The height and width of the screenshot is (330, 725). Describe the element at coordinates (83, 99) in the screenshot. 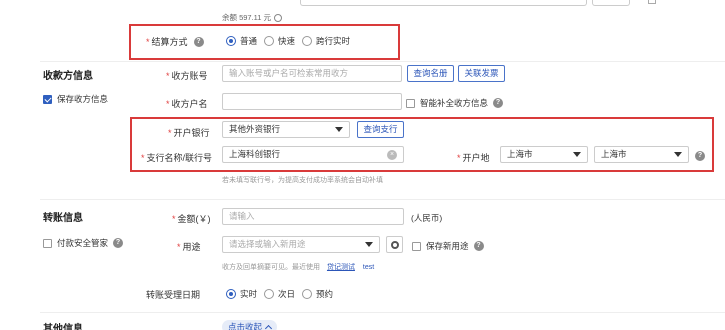

I see `save-payee-label: 保存收方信息` at that location.